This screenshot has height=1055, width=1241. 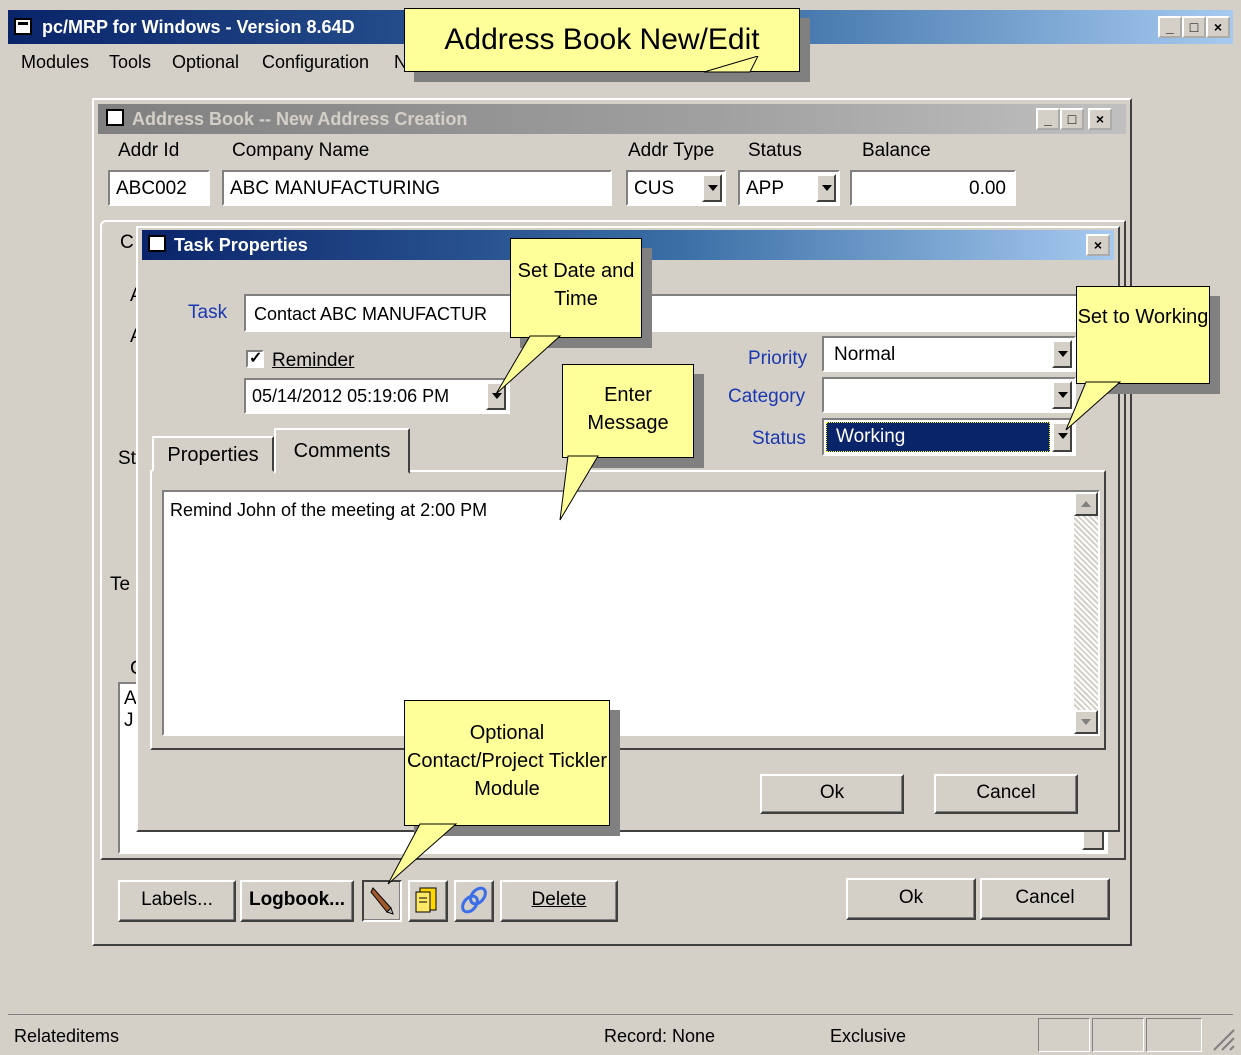 I want to click on address-book-maximize-icon: □, so click(x=1072, y=119).